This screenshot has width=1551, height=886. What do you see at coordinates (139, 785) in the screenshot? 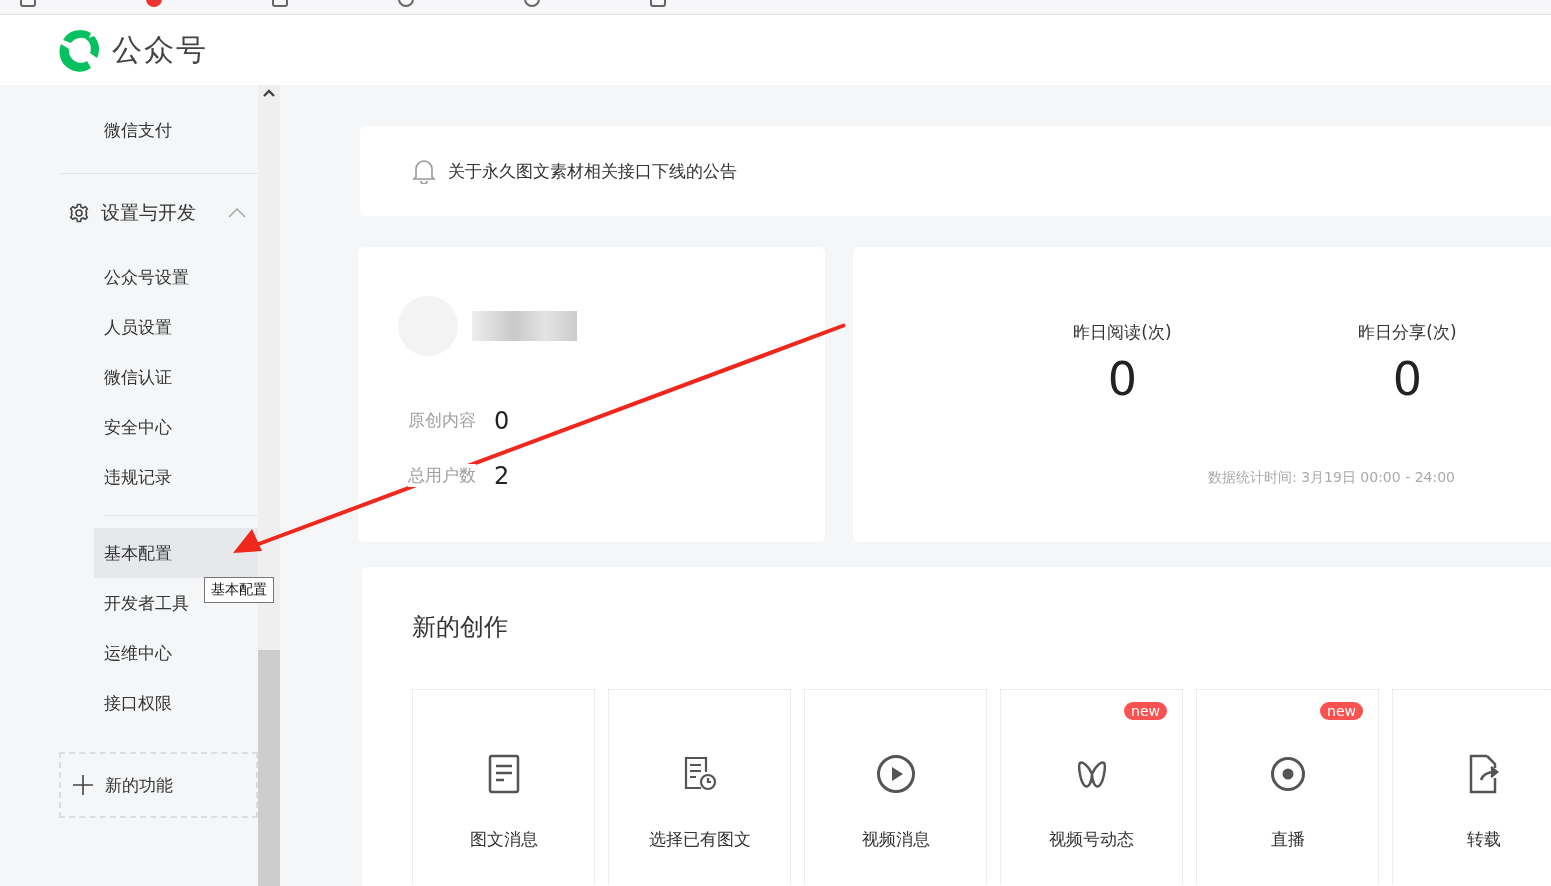
I see `new-feature-label: 新的功能` at bounding box center [139, 785].